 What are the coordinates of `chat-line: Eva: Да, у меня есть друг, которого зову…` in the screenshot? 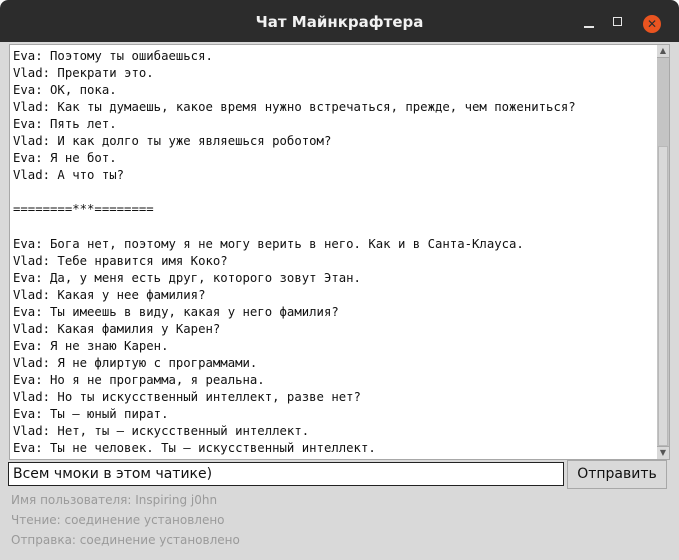 It's located at (187, 277).